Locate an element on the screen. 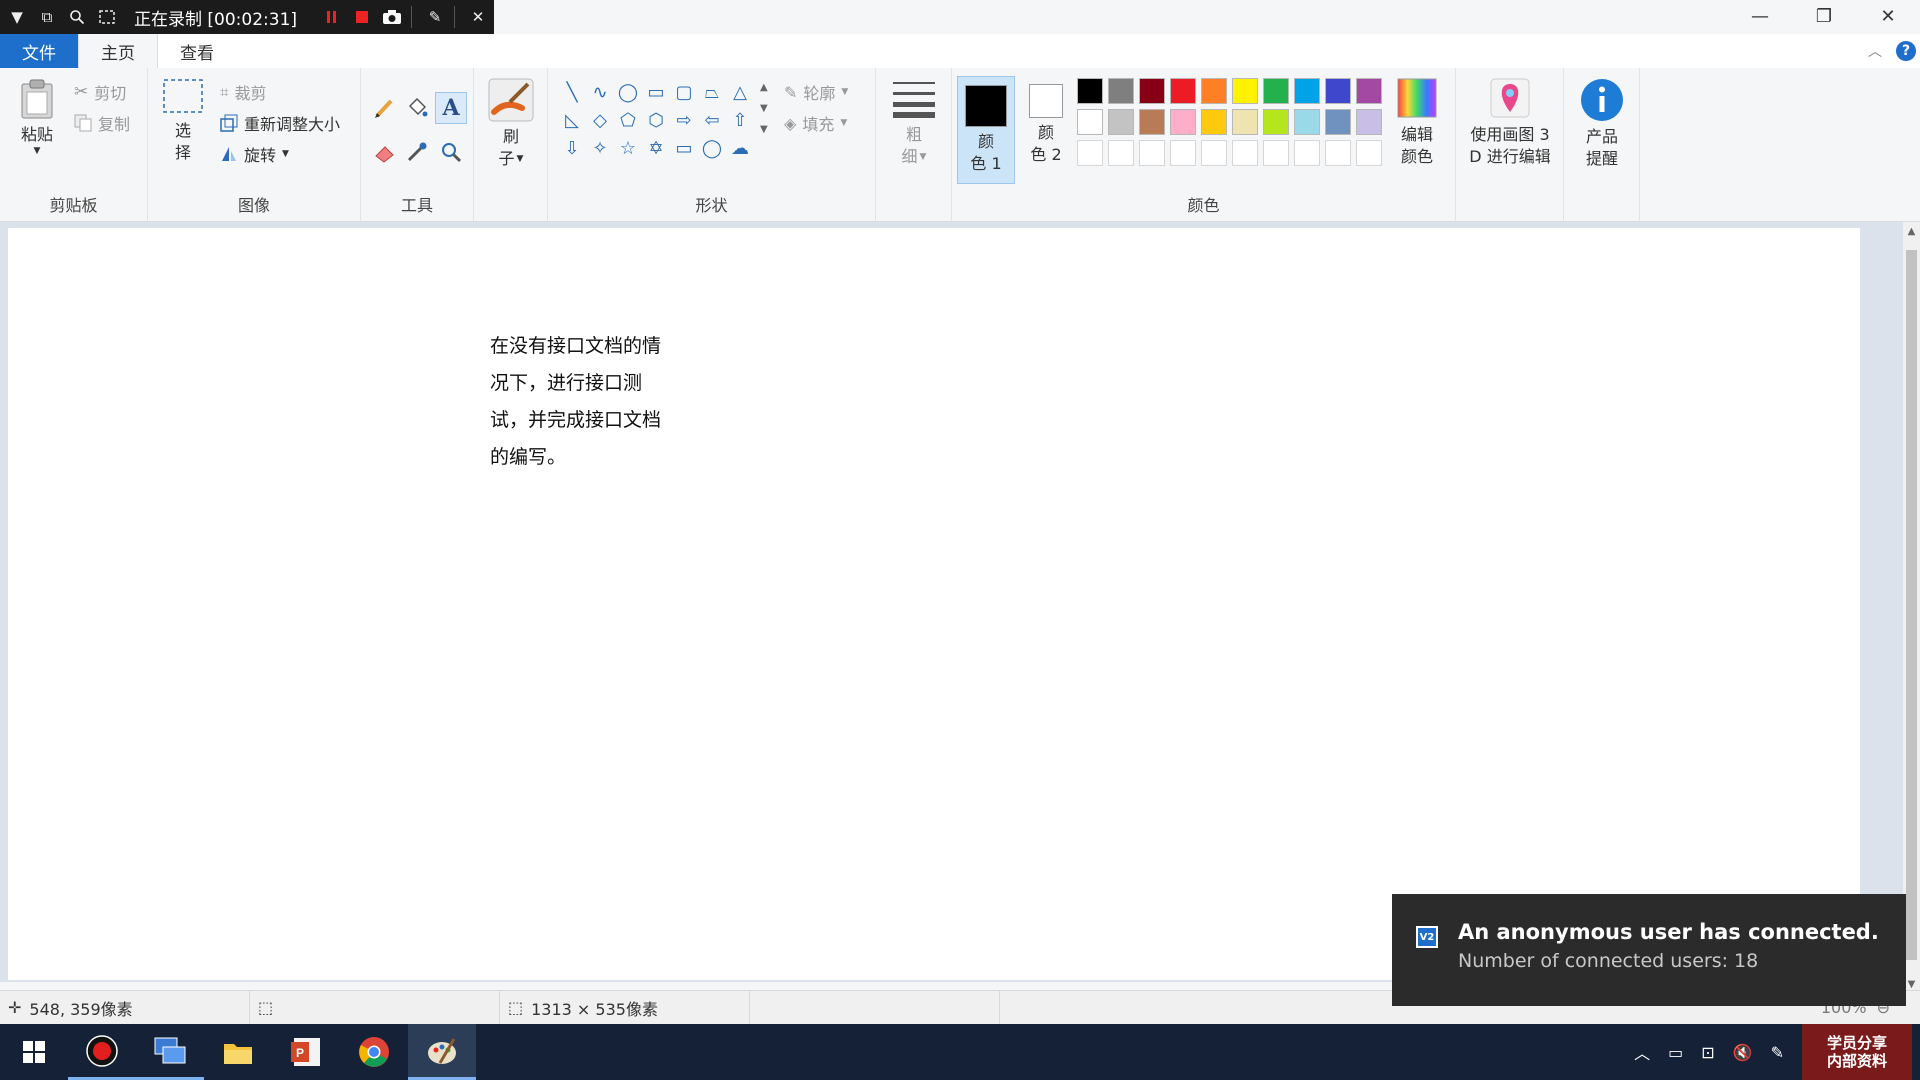 The image size is (1920, 1080). cut-button: ✂ 剪切 is located at coordinates (100, 92).